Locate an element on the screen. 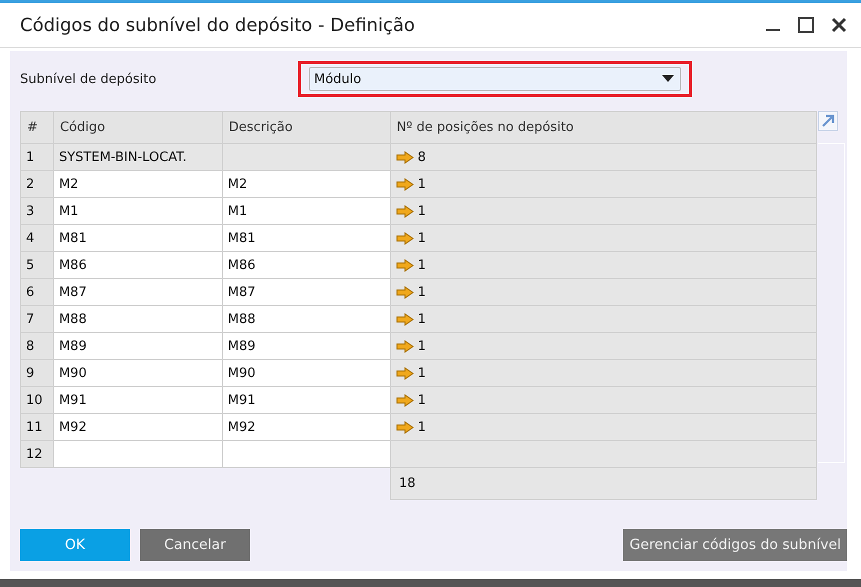  column-header: Código is located at coordinates (138, 128).